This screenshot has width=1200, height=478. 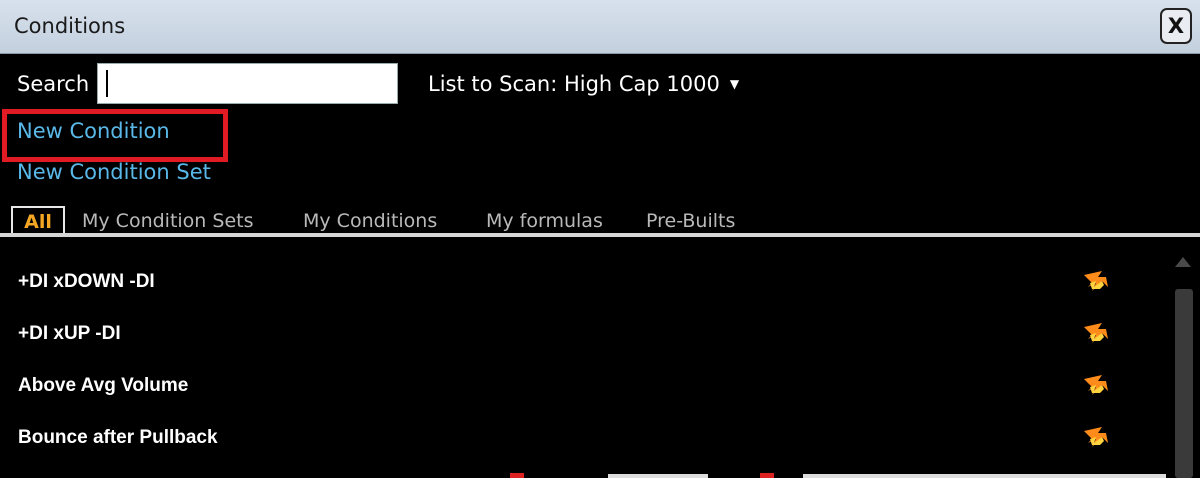 I want to click on condition-label: +DI xUP -DI, so click(x=69, y=333).